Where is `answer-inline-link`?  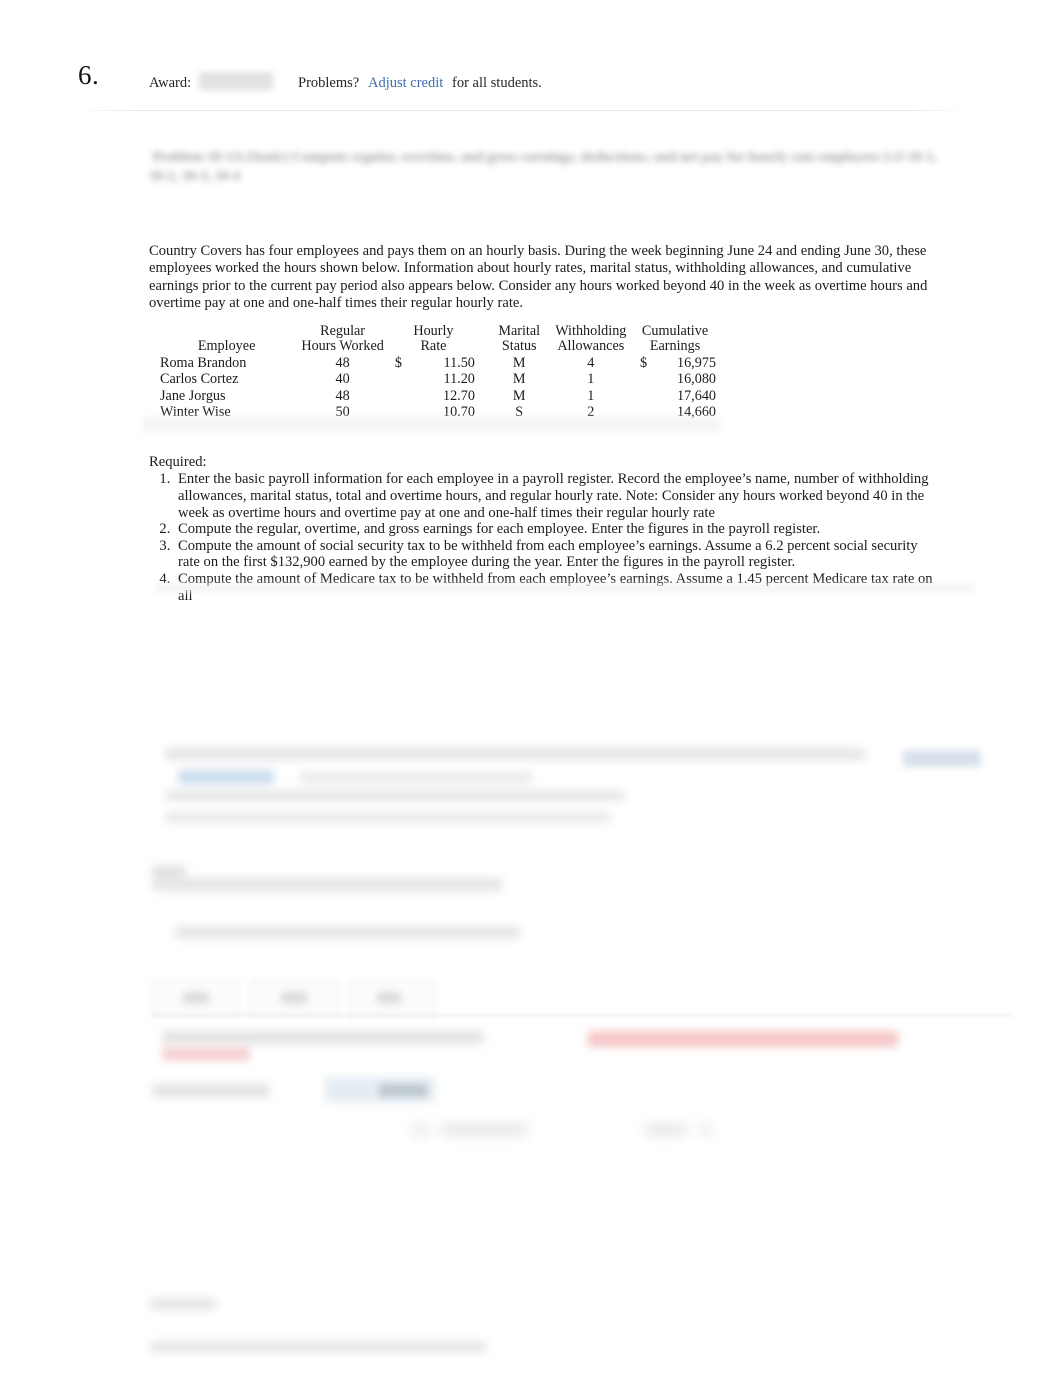 answer-inline-link is located at coordinates (226, 777).